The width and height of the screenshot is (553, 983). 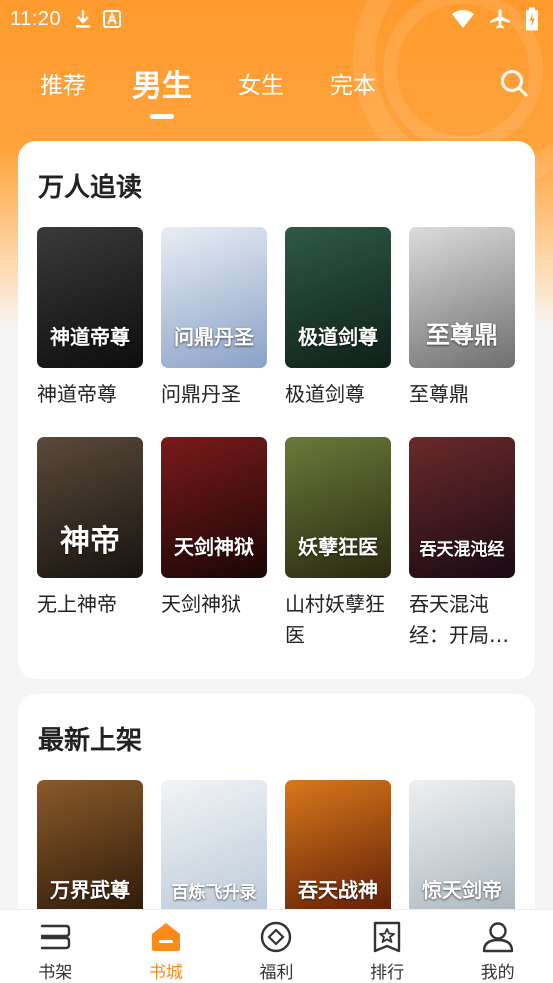 What do you see at coordinates (112, 19) in the screenshot?
I see `a-badge-icon` at bounding box center [112, 19].